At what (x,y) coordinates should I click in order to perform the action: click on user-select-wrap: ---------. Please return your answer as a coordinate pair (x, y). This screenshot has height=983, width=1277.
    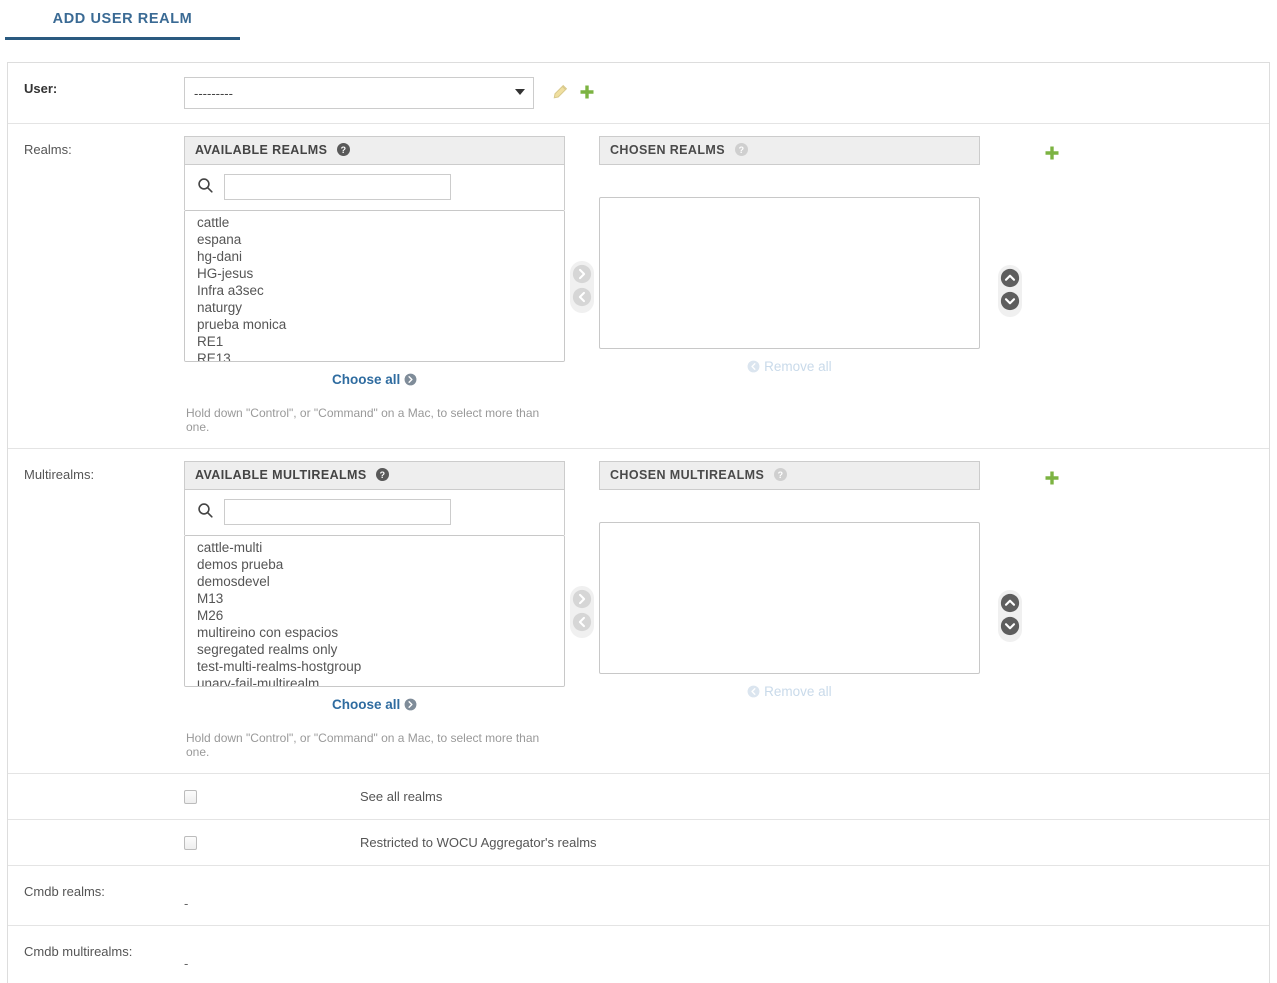
    Looking at the image, I should click on (359, 93).